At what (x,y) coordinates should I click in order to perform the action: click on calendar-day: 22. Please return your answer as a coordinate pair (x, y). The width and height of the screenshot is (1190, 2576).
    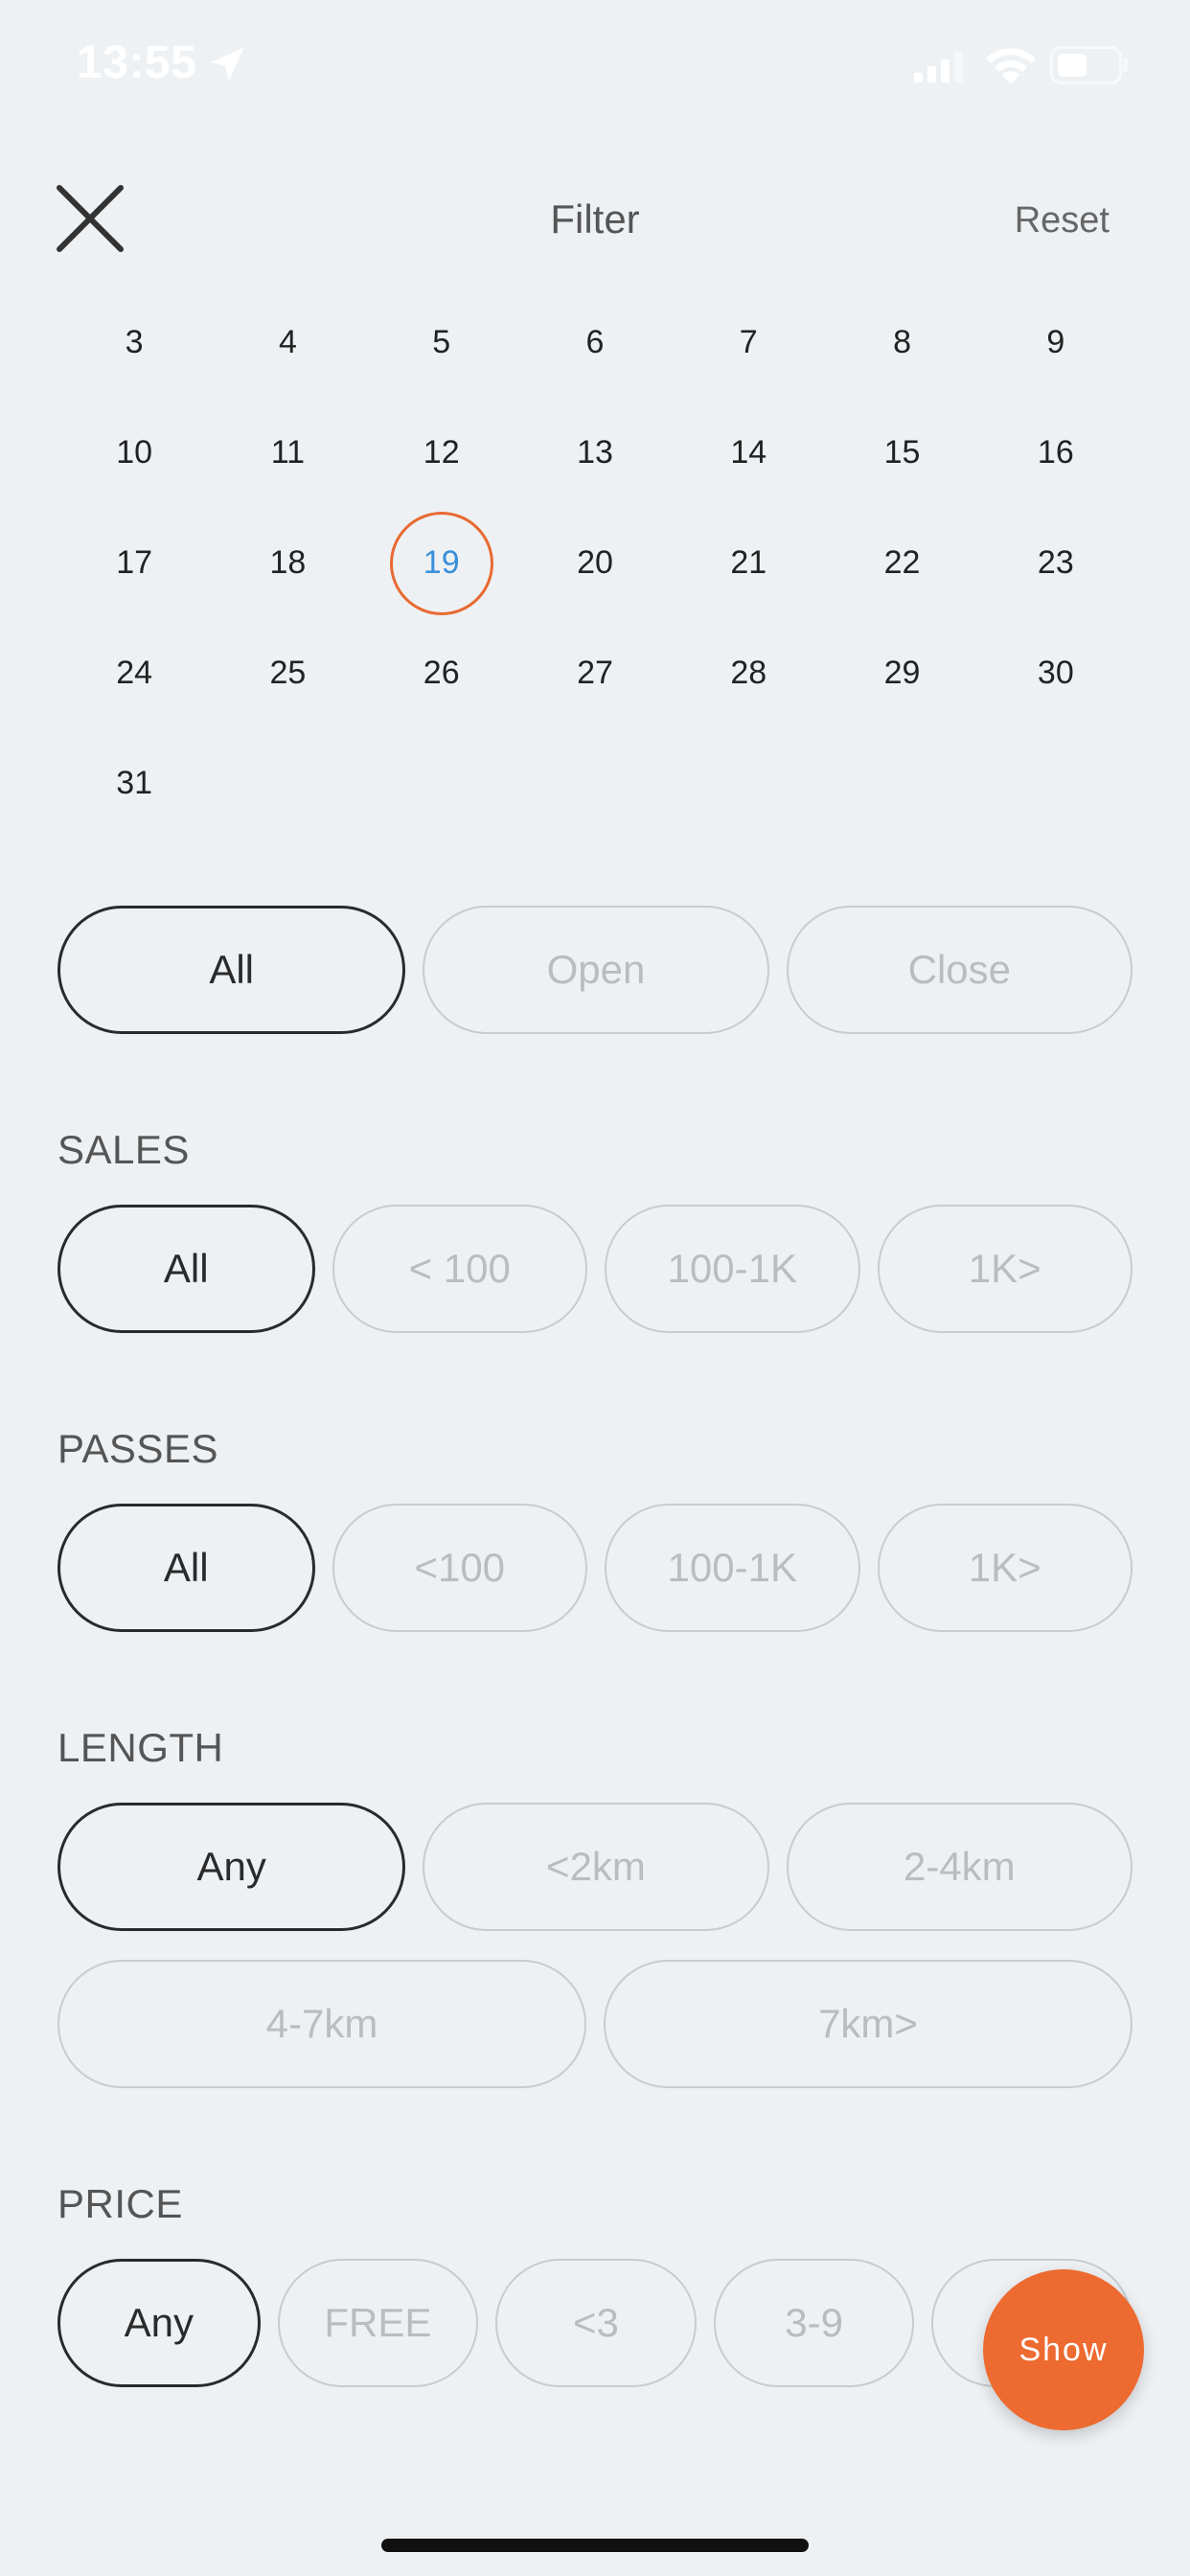
    Looking at the image, I should click on (902, 563).